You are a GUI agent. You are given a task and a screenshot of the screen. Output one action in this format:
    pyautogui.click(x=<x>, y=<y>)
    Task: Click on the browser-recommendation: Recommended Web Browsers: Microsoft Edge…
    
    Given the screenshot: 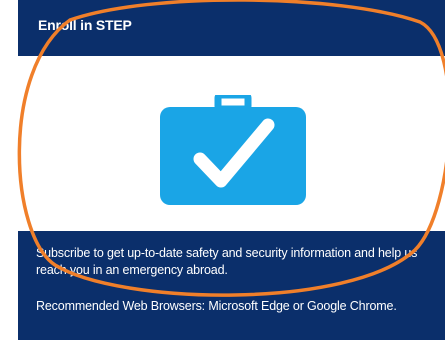 What is the action you would take?
    pyautogui.click(x=216, y=306)
    